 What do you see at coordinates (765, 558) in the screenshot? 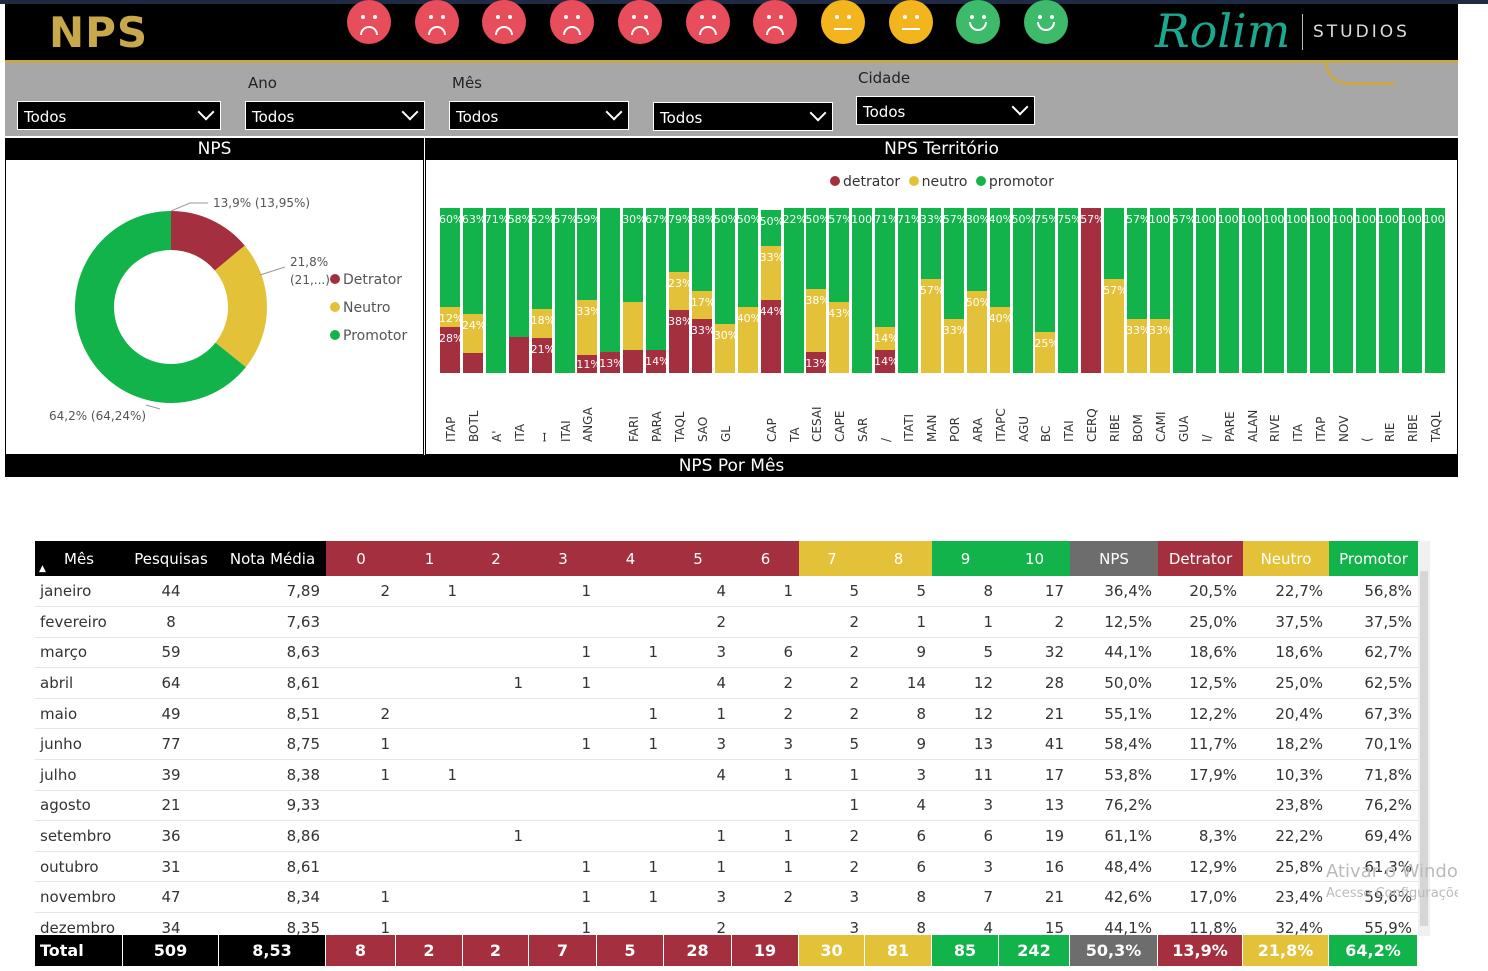
I see `column-header: 6` at bounding box center [765, 558].